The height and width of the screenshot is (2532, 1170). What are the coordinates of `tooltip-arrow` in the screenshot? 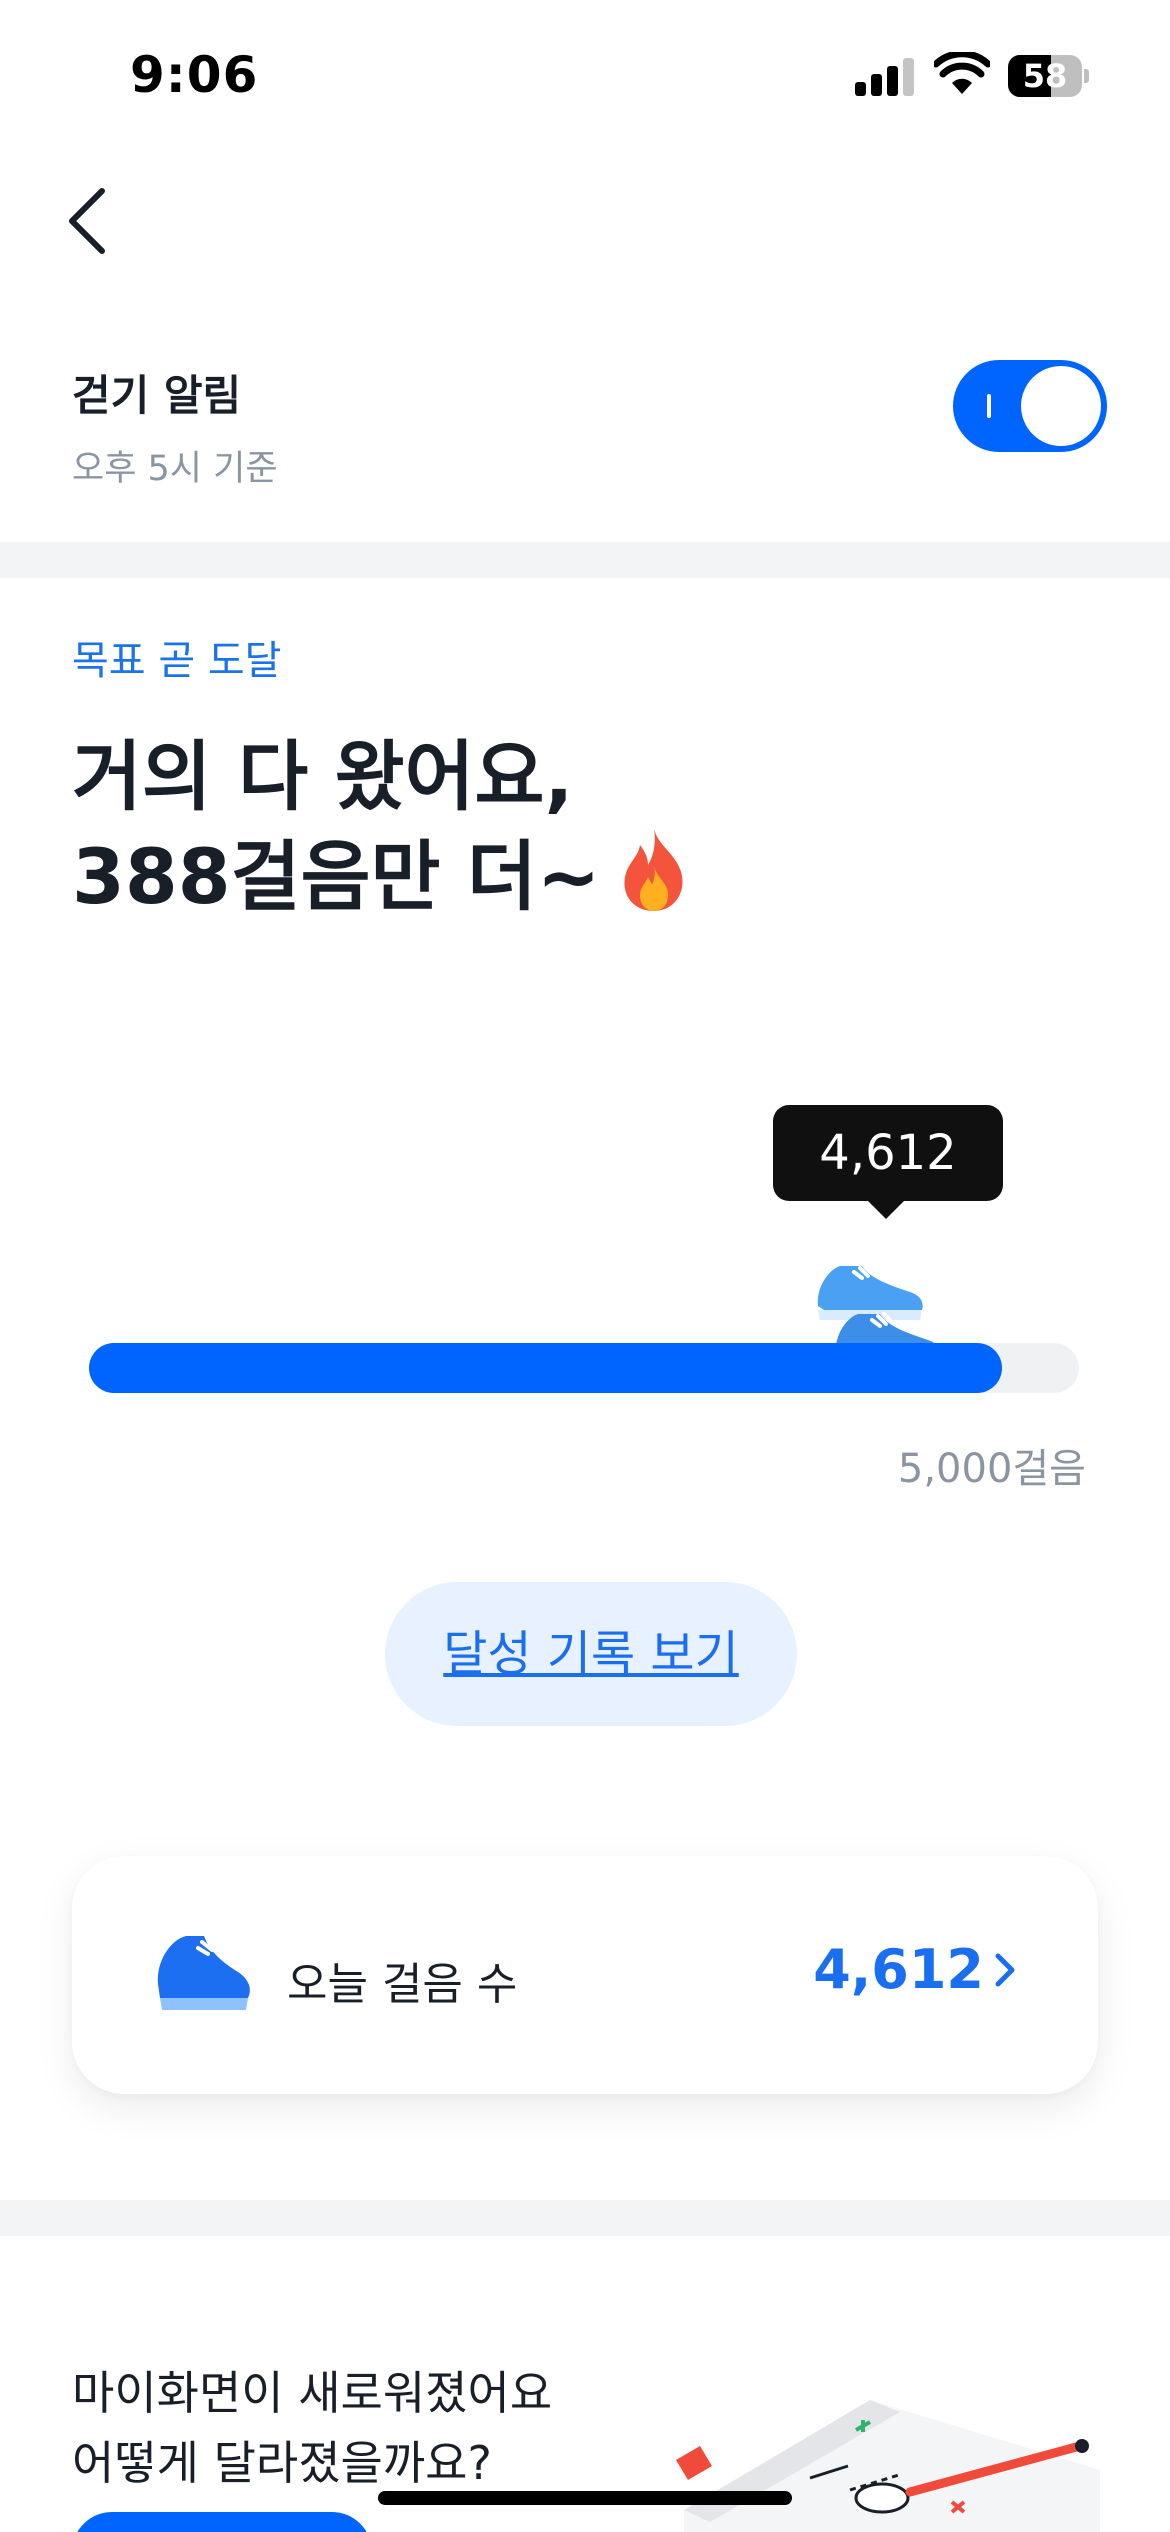 It's located at (886, 1209).